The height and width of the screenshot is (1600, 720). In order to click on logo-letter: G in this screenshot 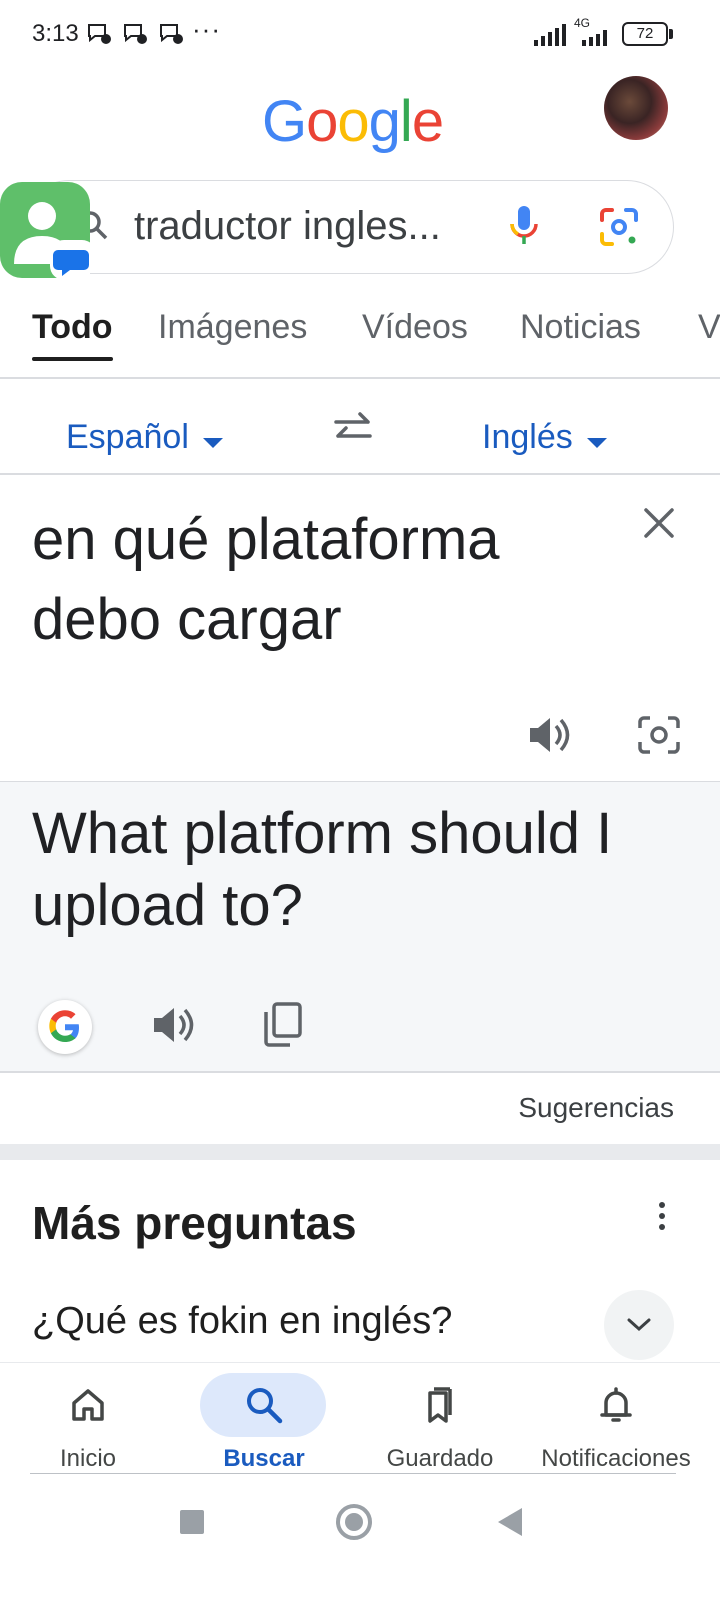, I will do `click(284, 121)`.